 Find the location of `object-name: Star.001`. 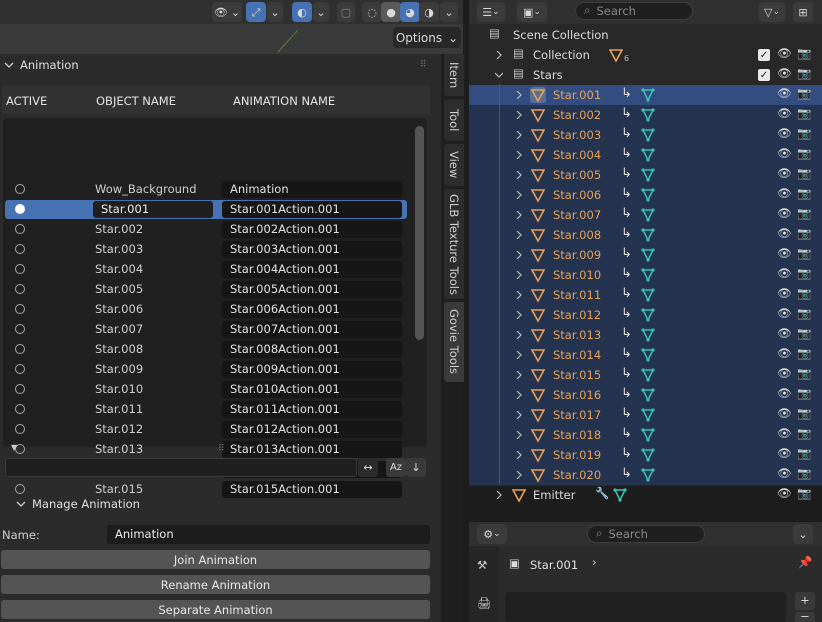

object-name: Star.001 is located at coordinates (153, 209).